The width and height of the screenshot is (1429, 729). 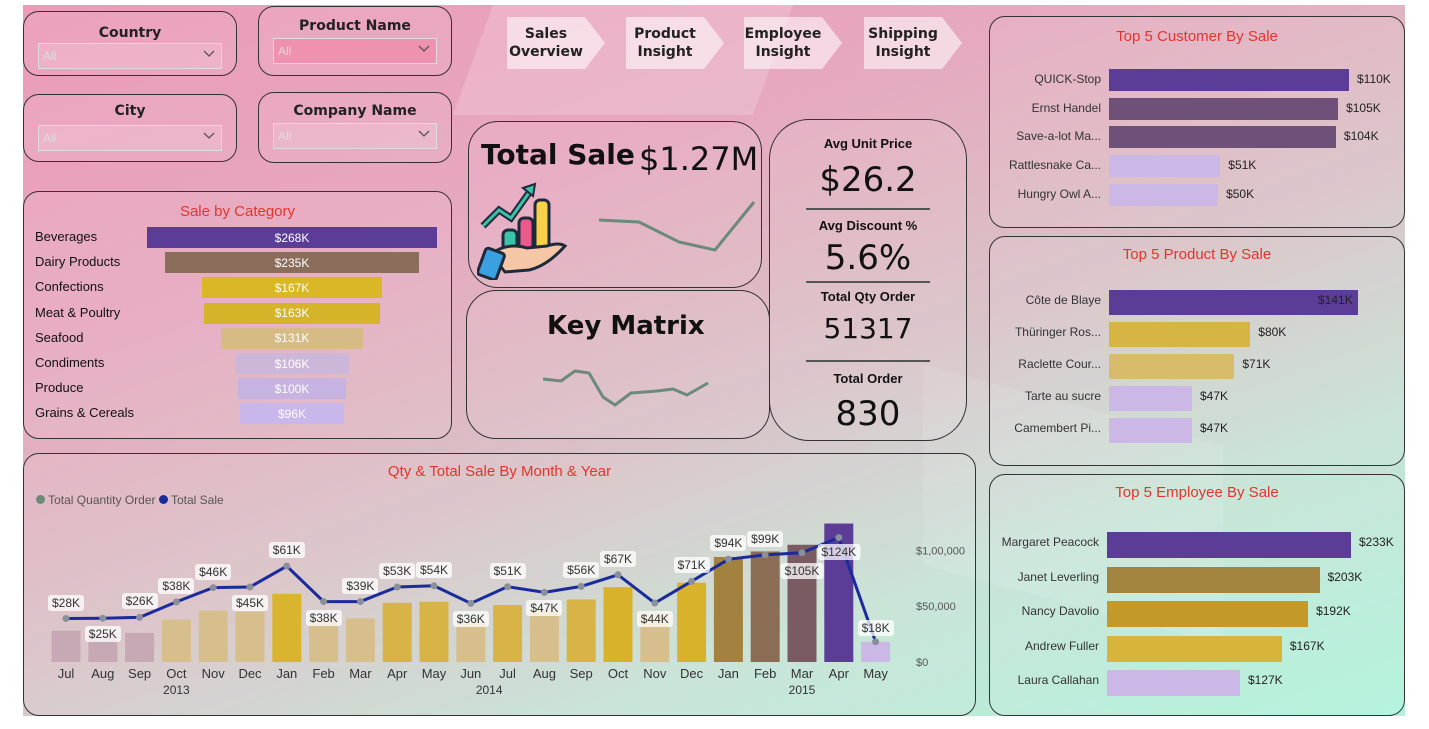 What do you see at coordinates (1345, 576) in the screenshot?
I see `top-employees-value: $203K` at bounding box center [1345, 576].